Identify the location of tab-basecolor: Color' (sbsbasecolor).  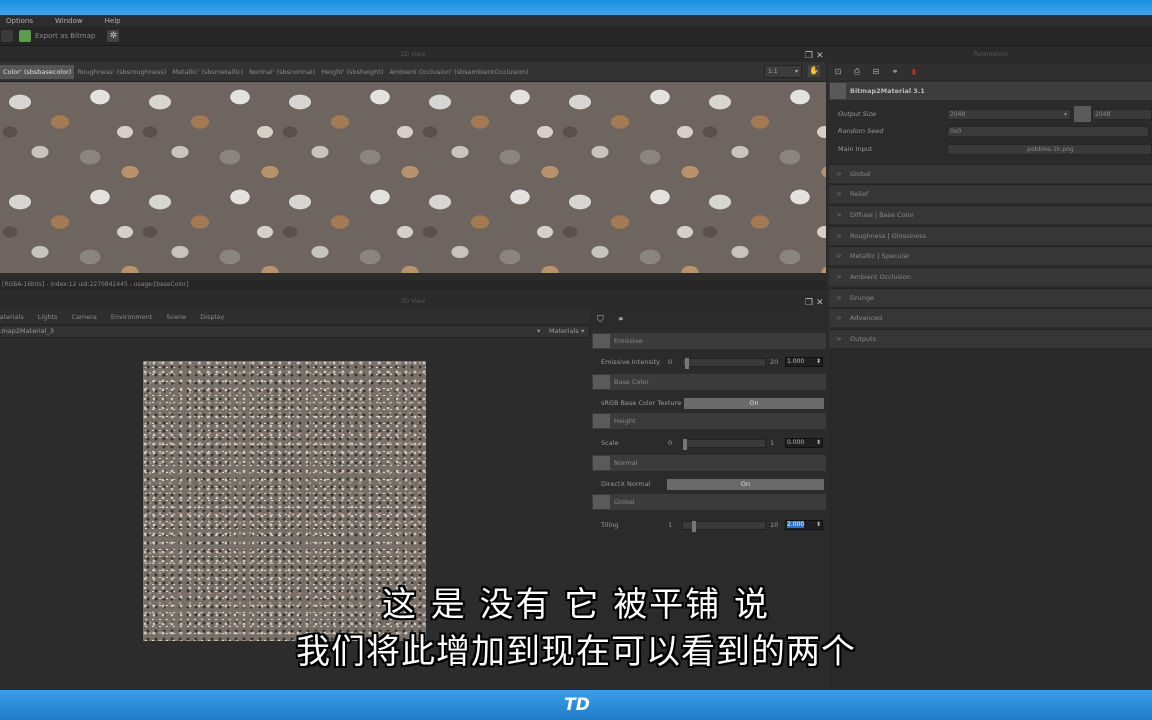
(37, 71).